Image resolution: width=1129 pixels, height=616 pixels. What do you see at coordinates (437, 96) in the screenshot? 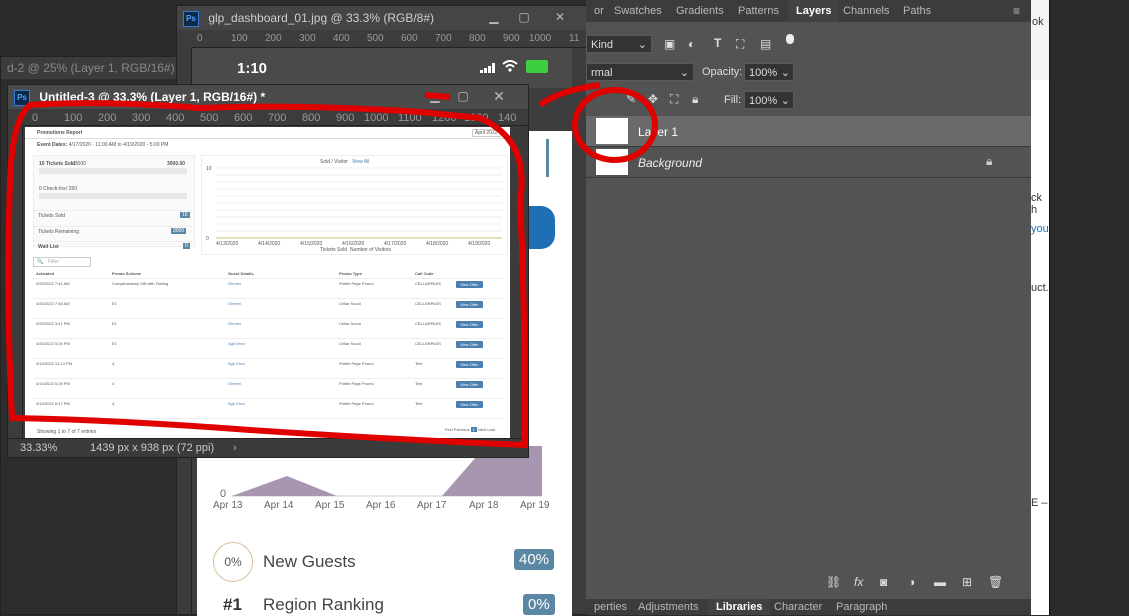
I see `annotation-arrow` at bounding box center [437, 96].